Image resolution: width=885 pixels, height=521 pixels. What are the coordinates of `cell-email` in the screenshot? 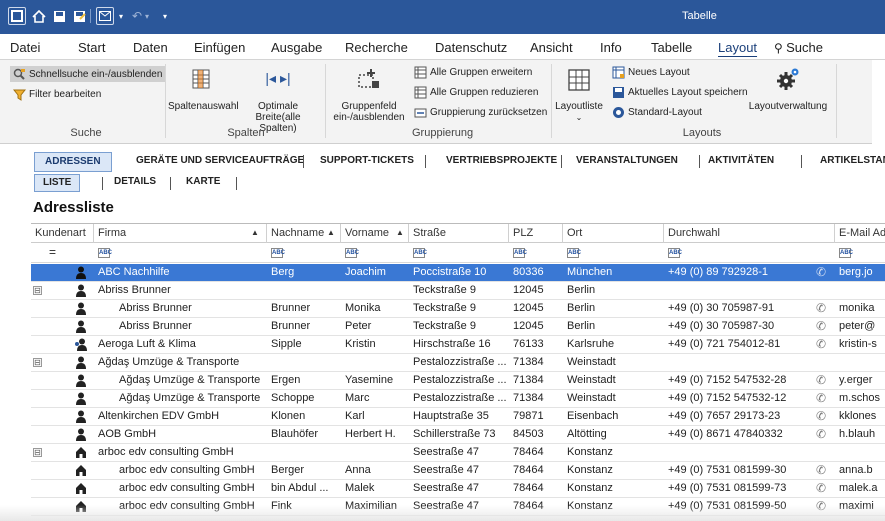 It's located at (860, 291).